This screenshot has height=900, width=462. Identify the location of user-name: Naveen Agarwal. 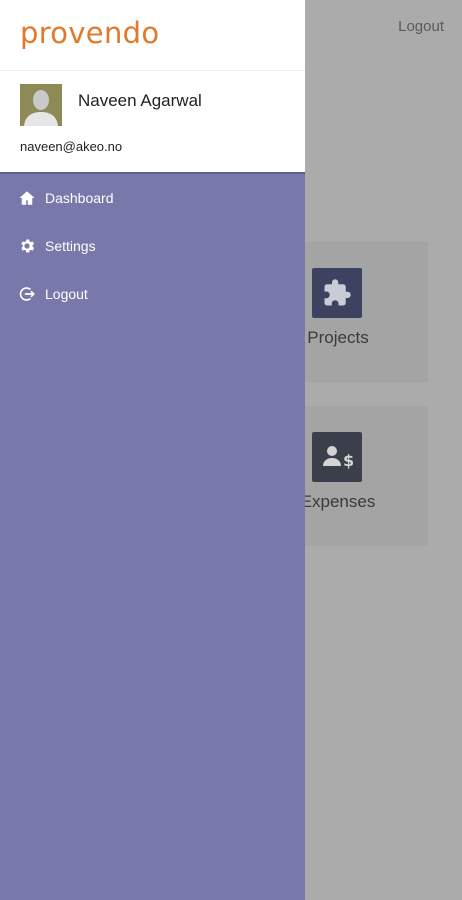
(140, 100).